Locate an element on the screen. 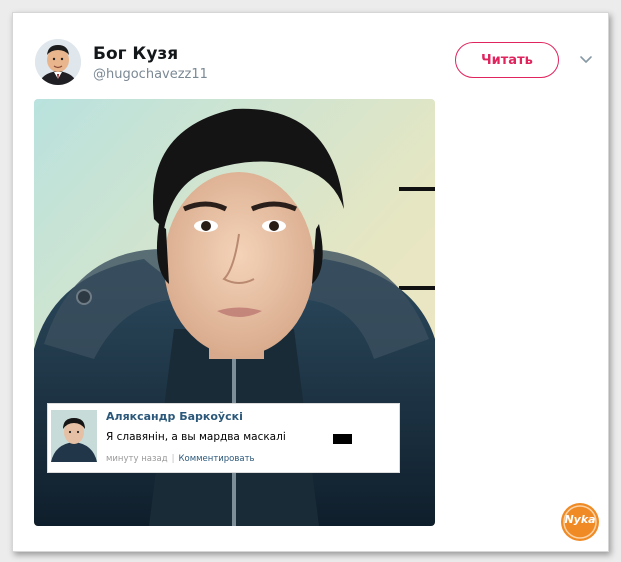 The width and height of the screenshot is (621, 562). follow-button: Читать is located at coordinates (507, 60).